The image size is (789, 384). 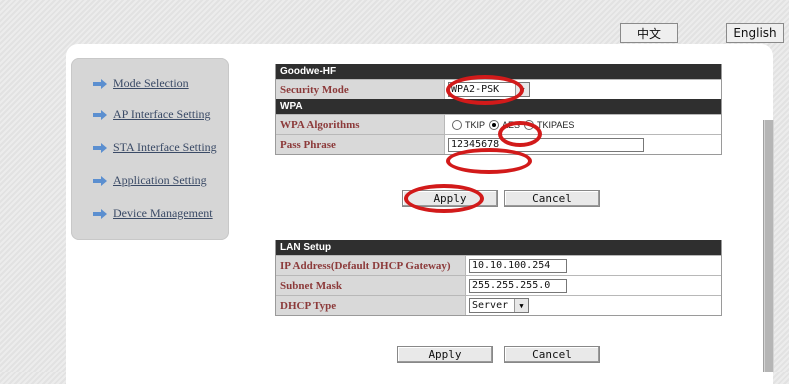 What do you see at coordinates (371, 305) in the screenshot?
I see `dhcp-type-label: DHCP Type` at bounding box center [371, 305].